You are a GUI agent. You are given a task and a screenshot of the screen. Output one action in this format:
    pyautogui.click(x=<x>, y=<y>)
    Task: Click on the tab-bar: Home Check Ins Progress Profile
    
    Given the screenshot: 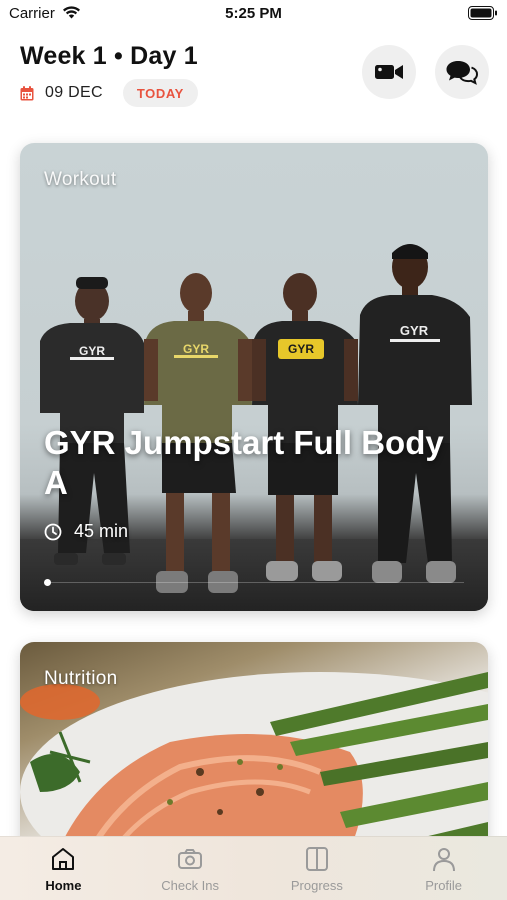 What is the action you would take?
    pyautogui.click(x=253, y=868)
    